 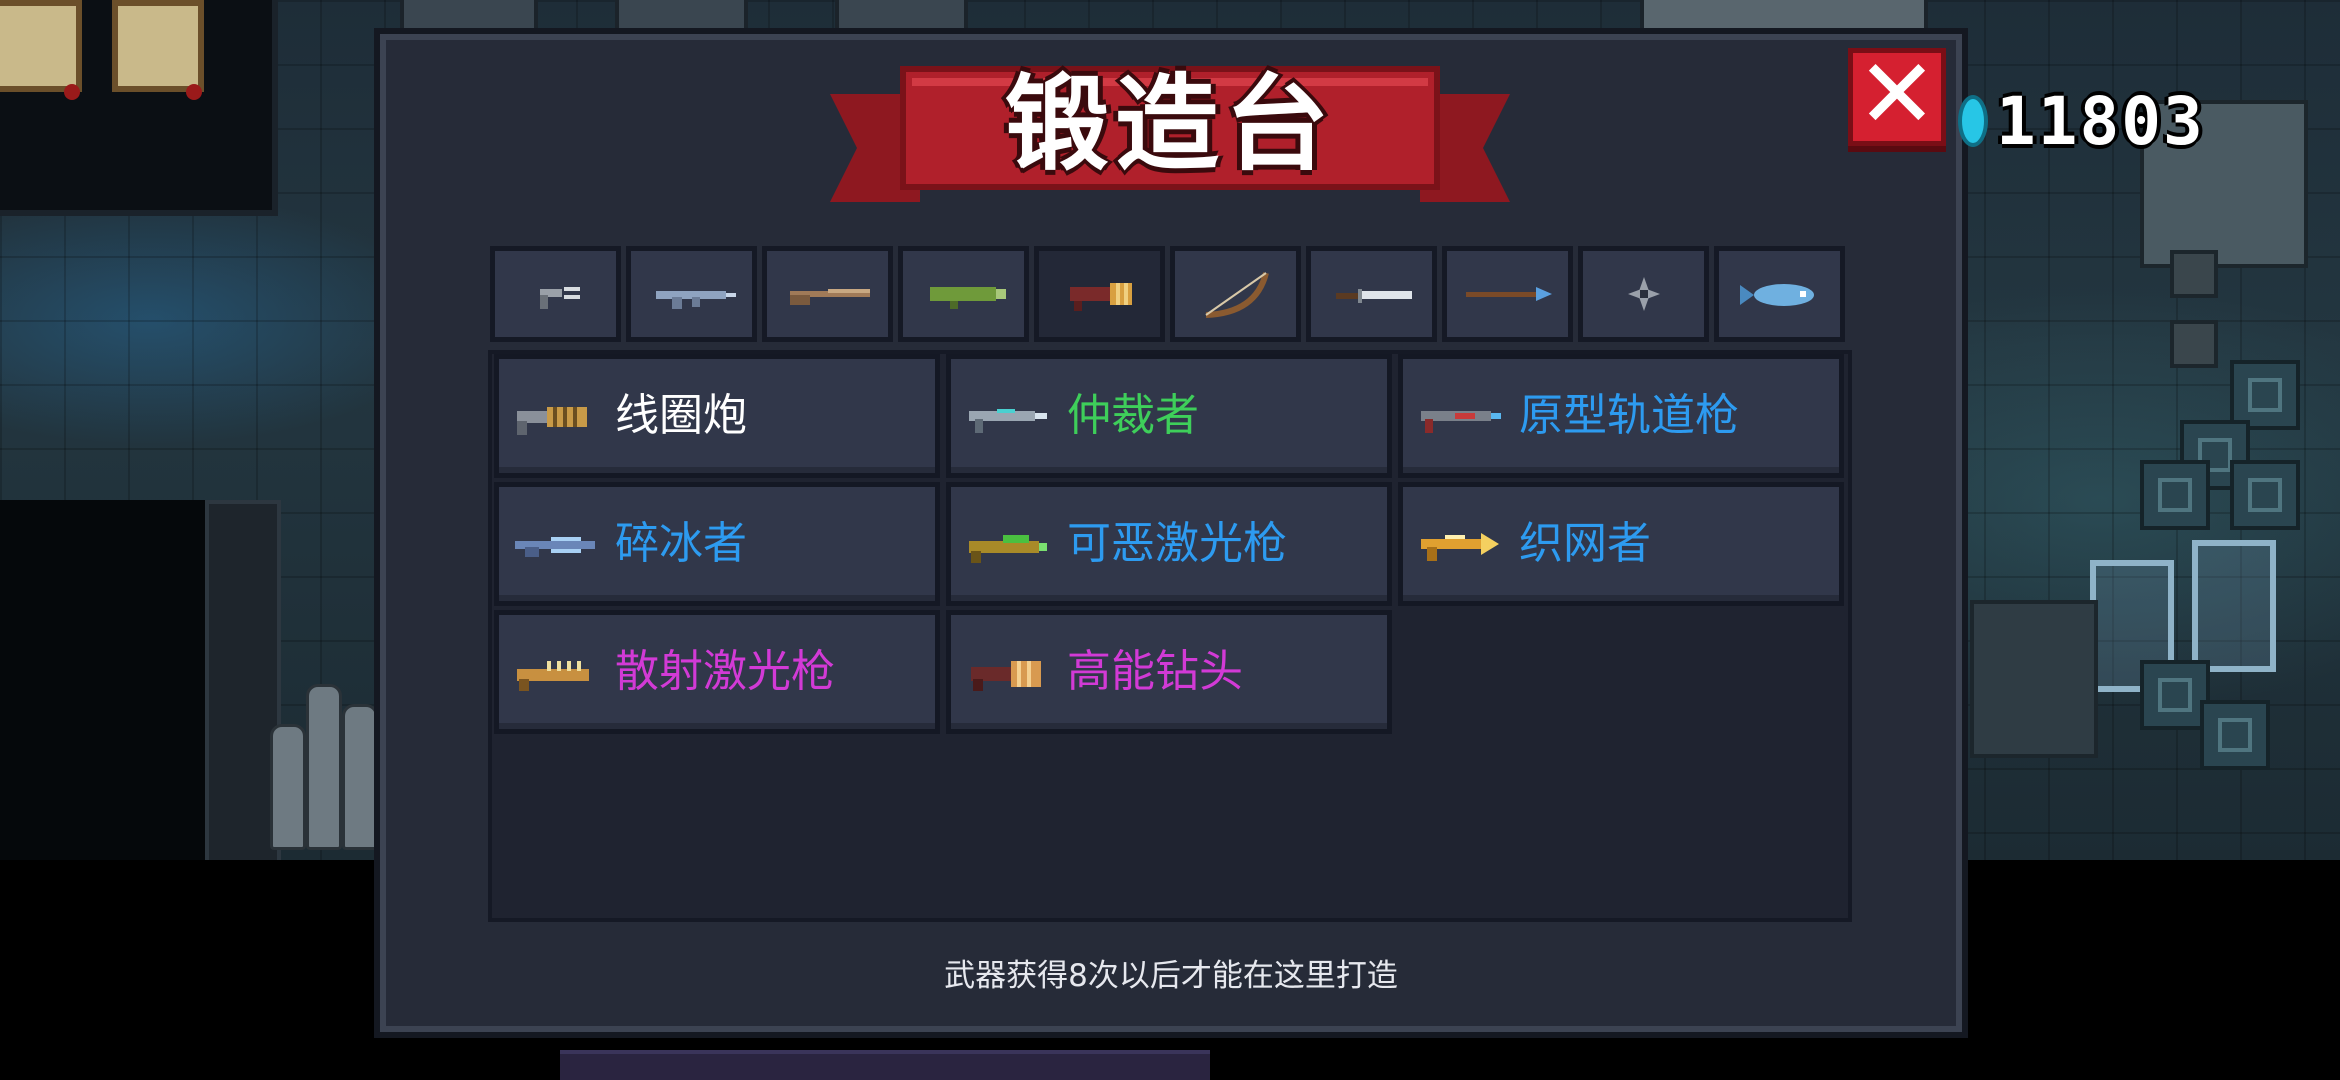 I want to click on weapon-name: 线圈炮, so click(x=681, y=415).